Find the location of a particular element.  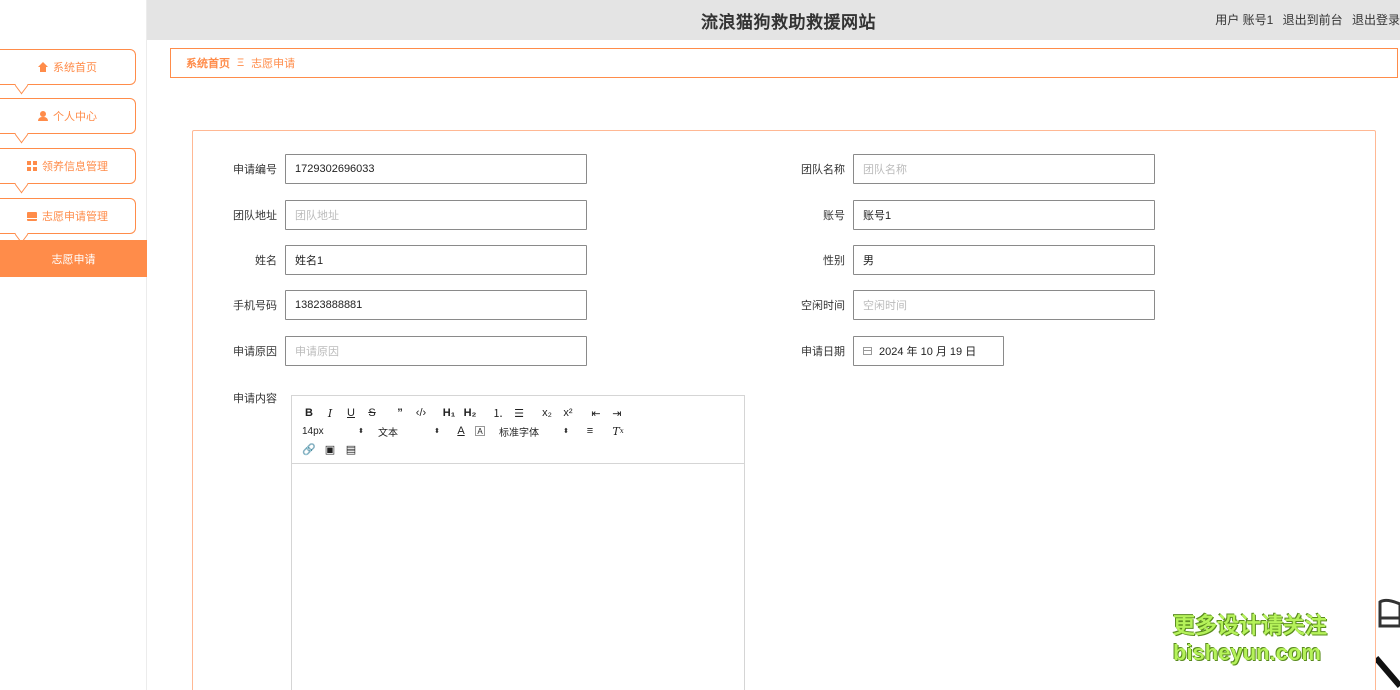

sidebar-item-home: 系统首页 is located at coordinates (68, 67).